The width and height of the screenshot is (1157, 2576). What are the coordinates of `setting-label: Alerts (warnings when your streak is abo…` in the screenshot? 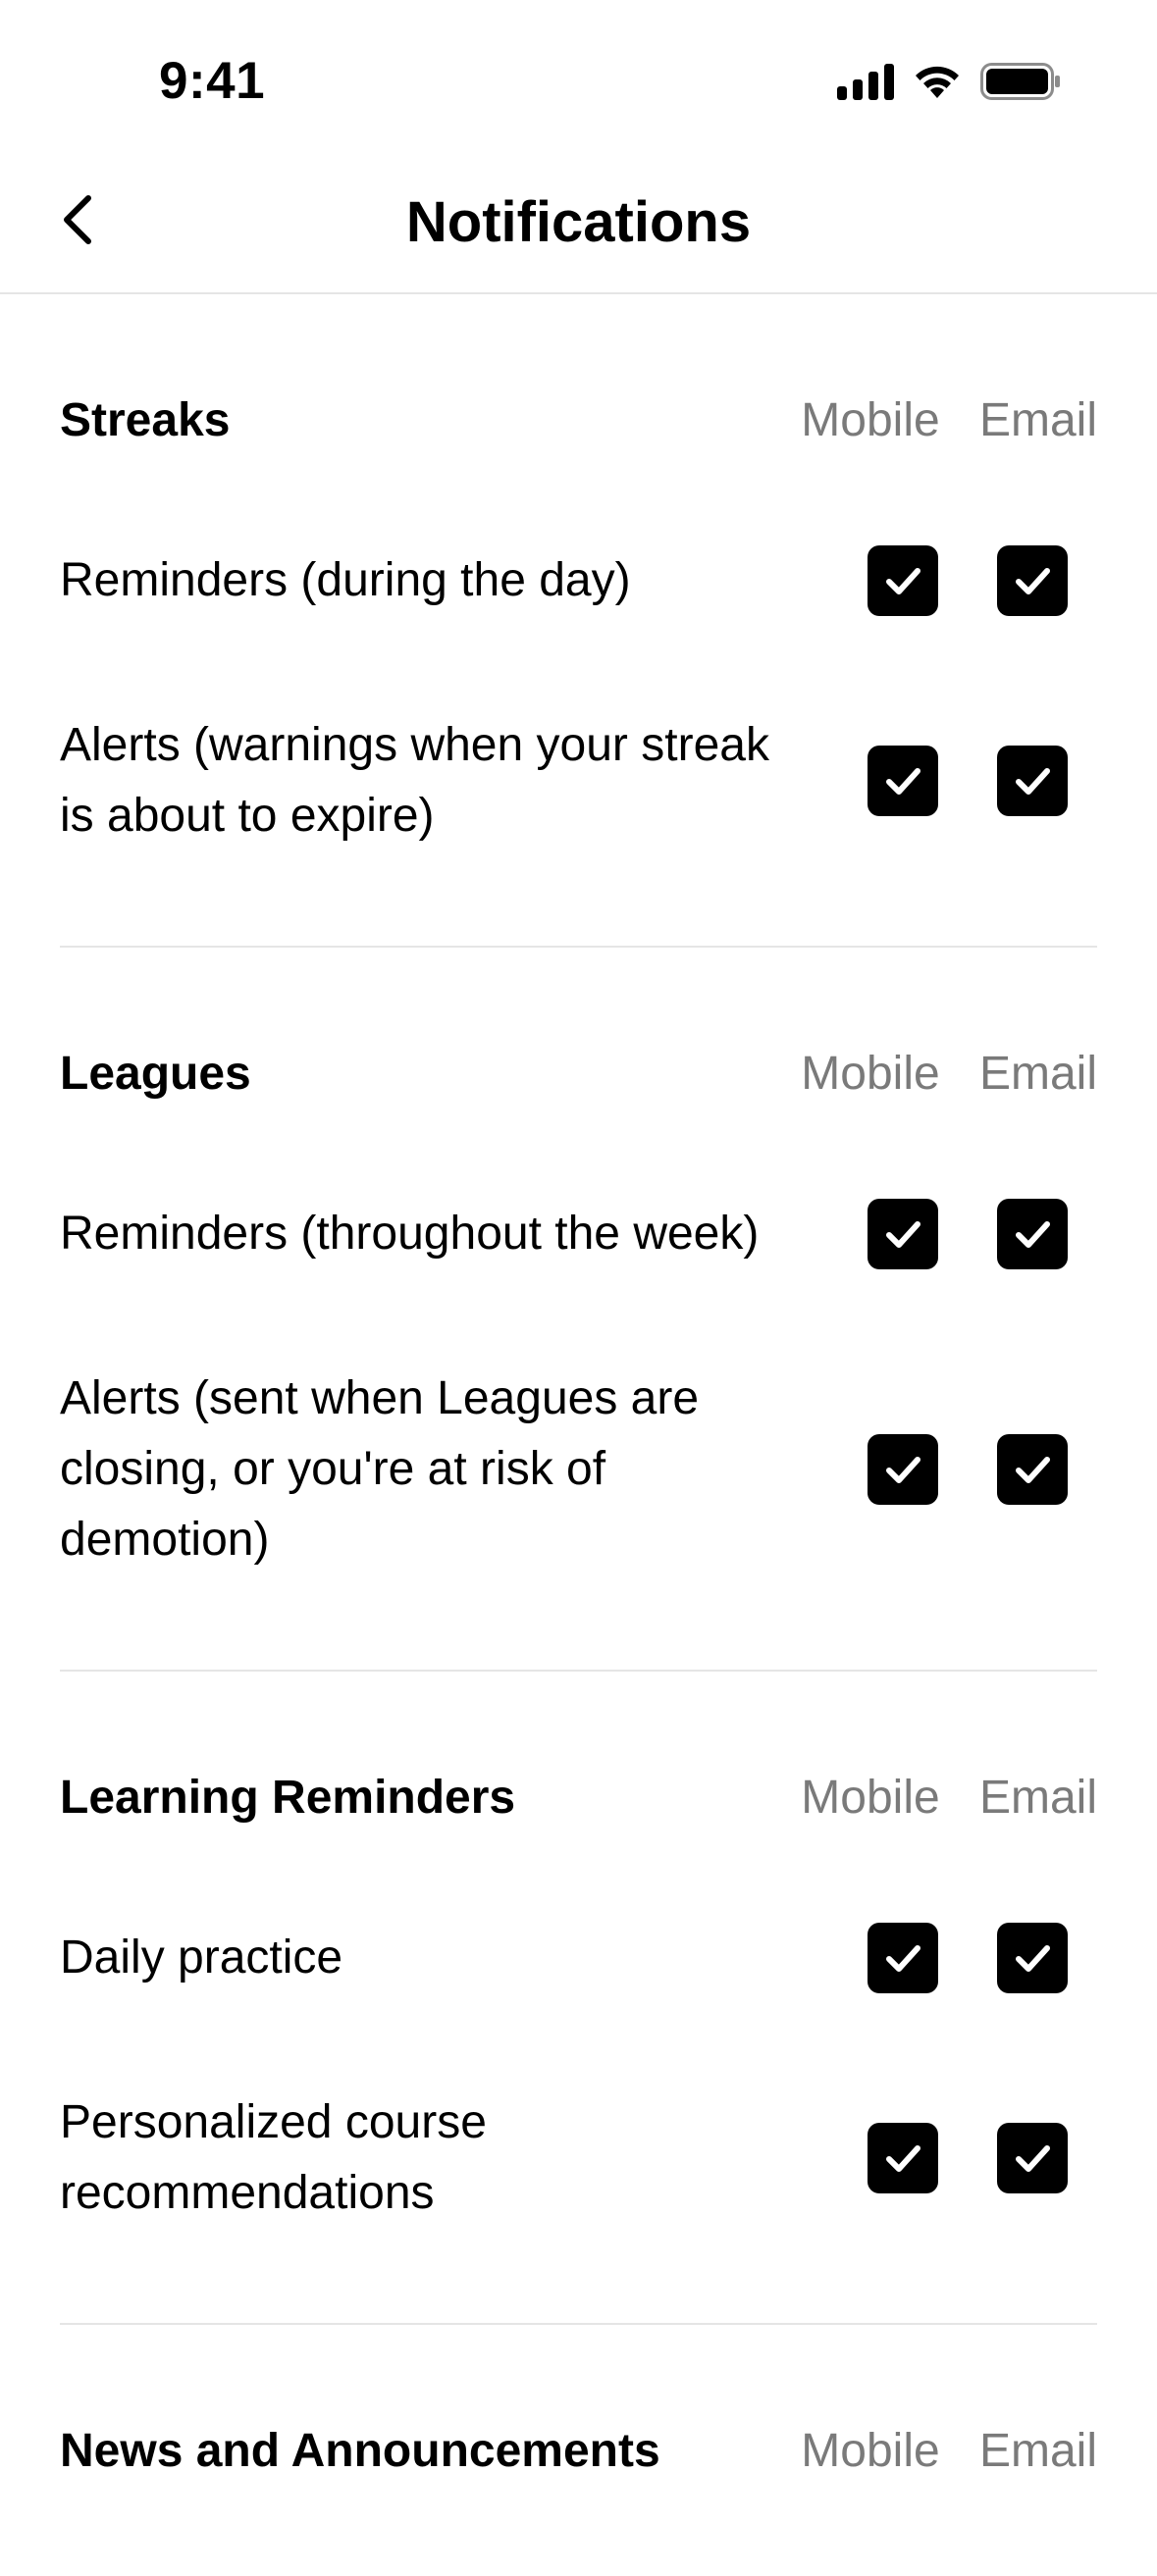 It's located at (414, 780).